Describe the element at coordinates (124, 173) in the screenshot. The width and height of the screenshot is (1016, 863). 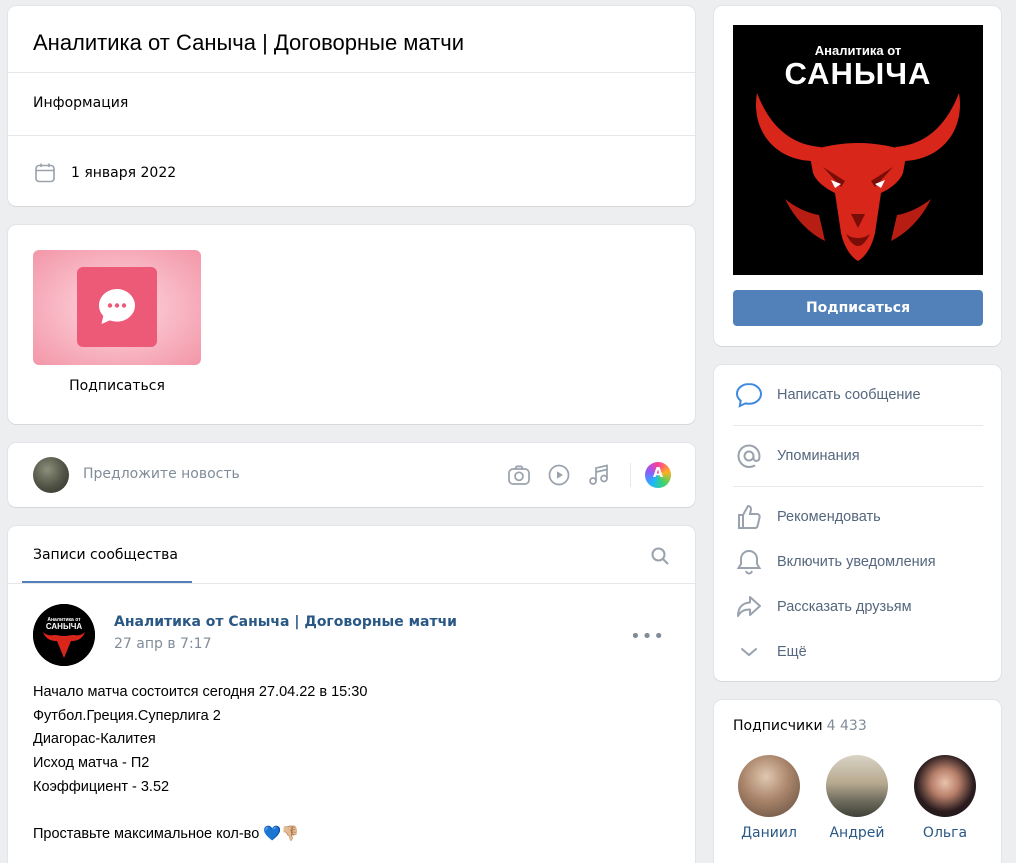
I see `founded-date: 1 января 2022` at that location.